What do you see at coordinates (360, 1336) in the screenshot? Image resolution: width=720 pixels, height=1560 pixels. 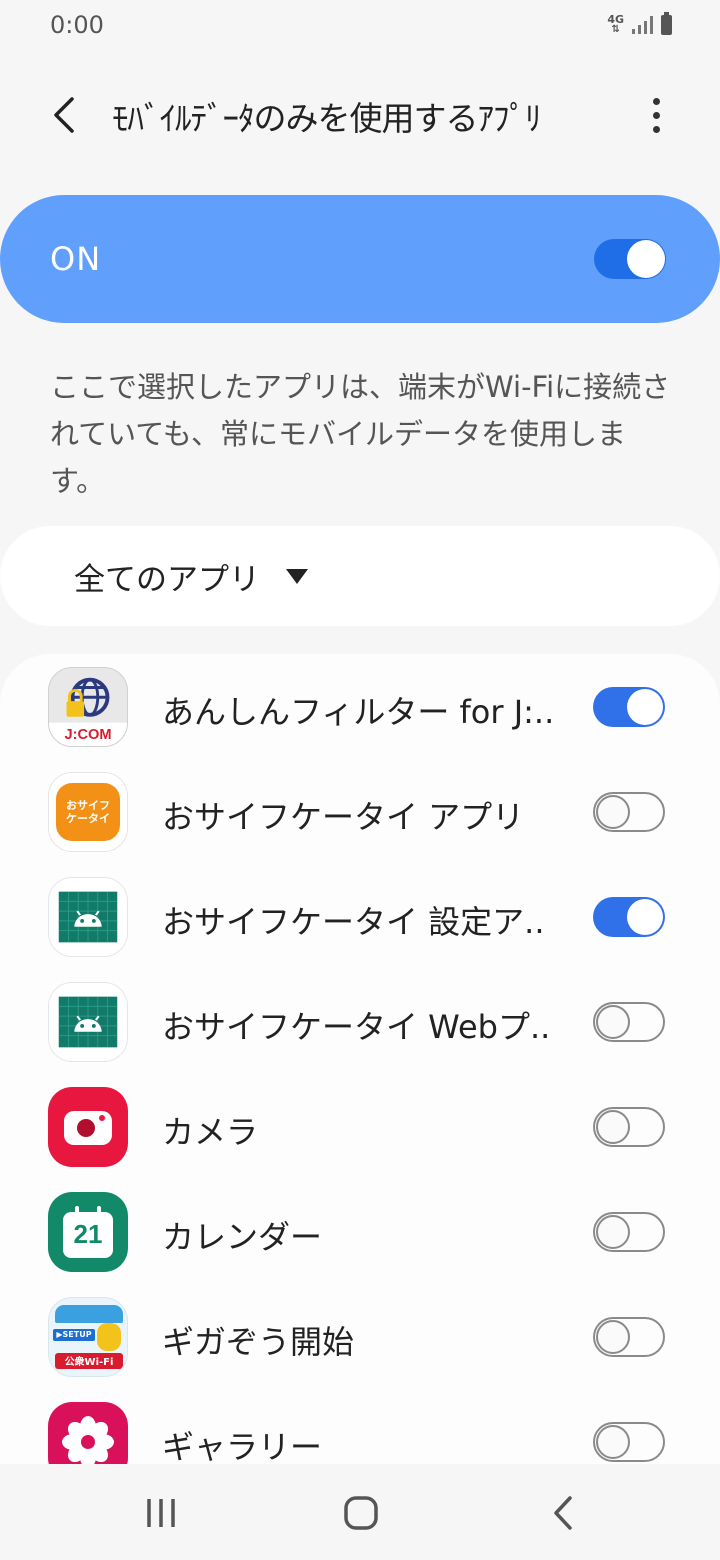 I see `list-item: ▶SETUP 公衆Wi-Fi ギガぞう開始` at bounding box center [360, 1336].